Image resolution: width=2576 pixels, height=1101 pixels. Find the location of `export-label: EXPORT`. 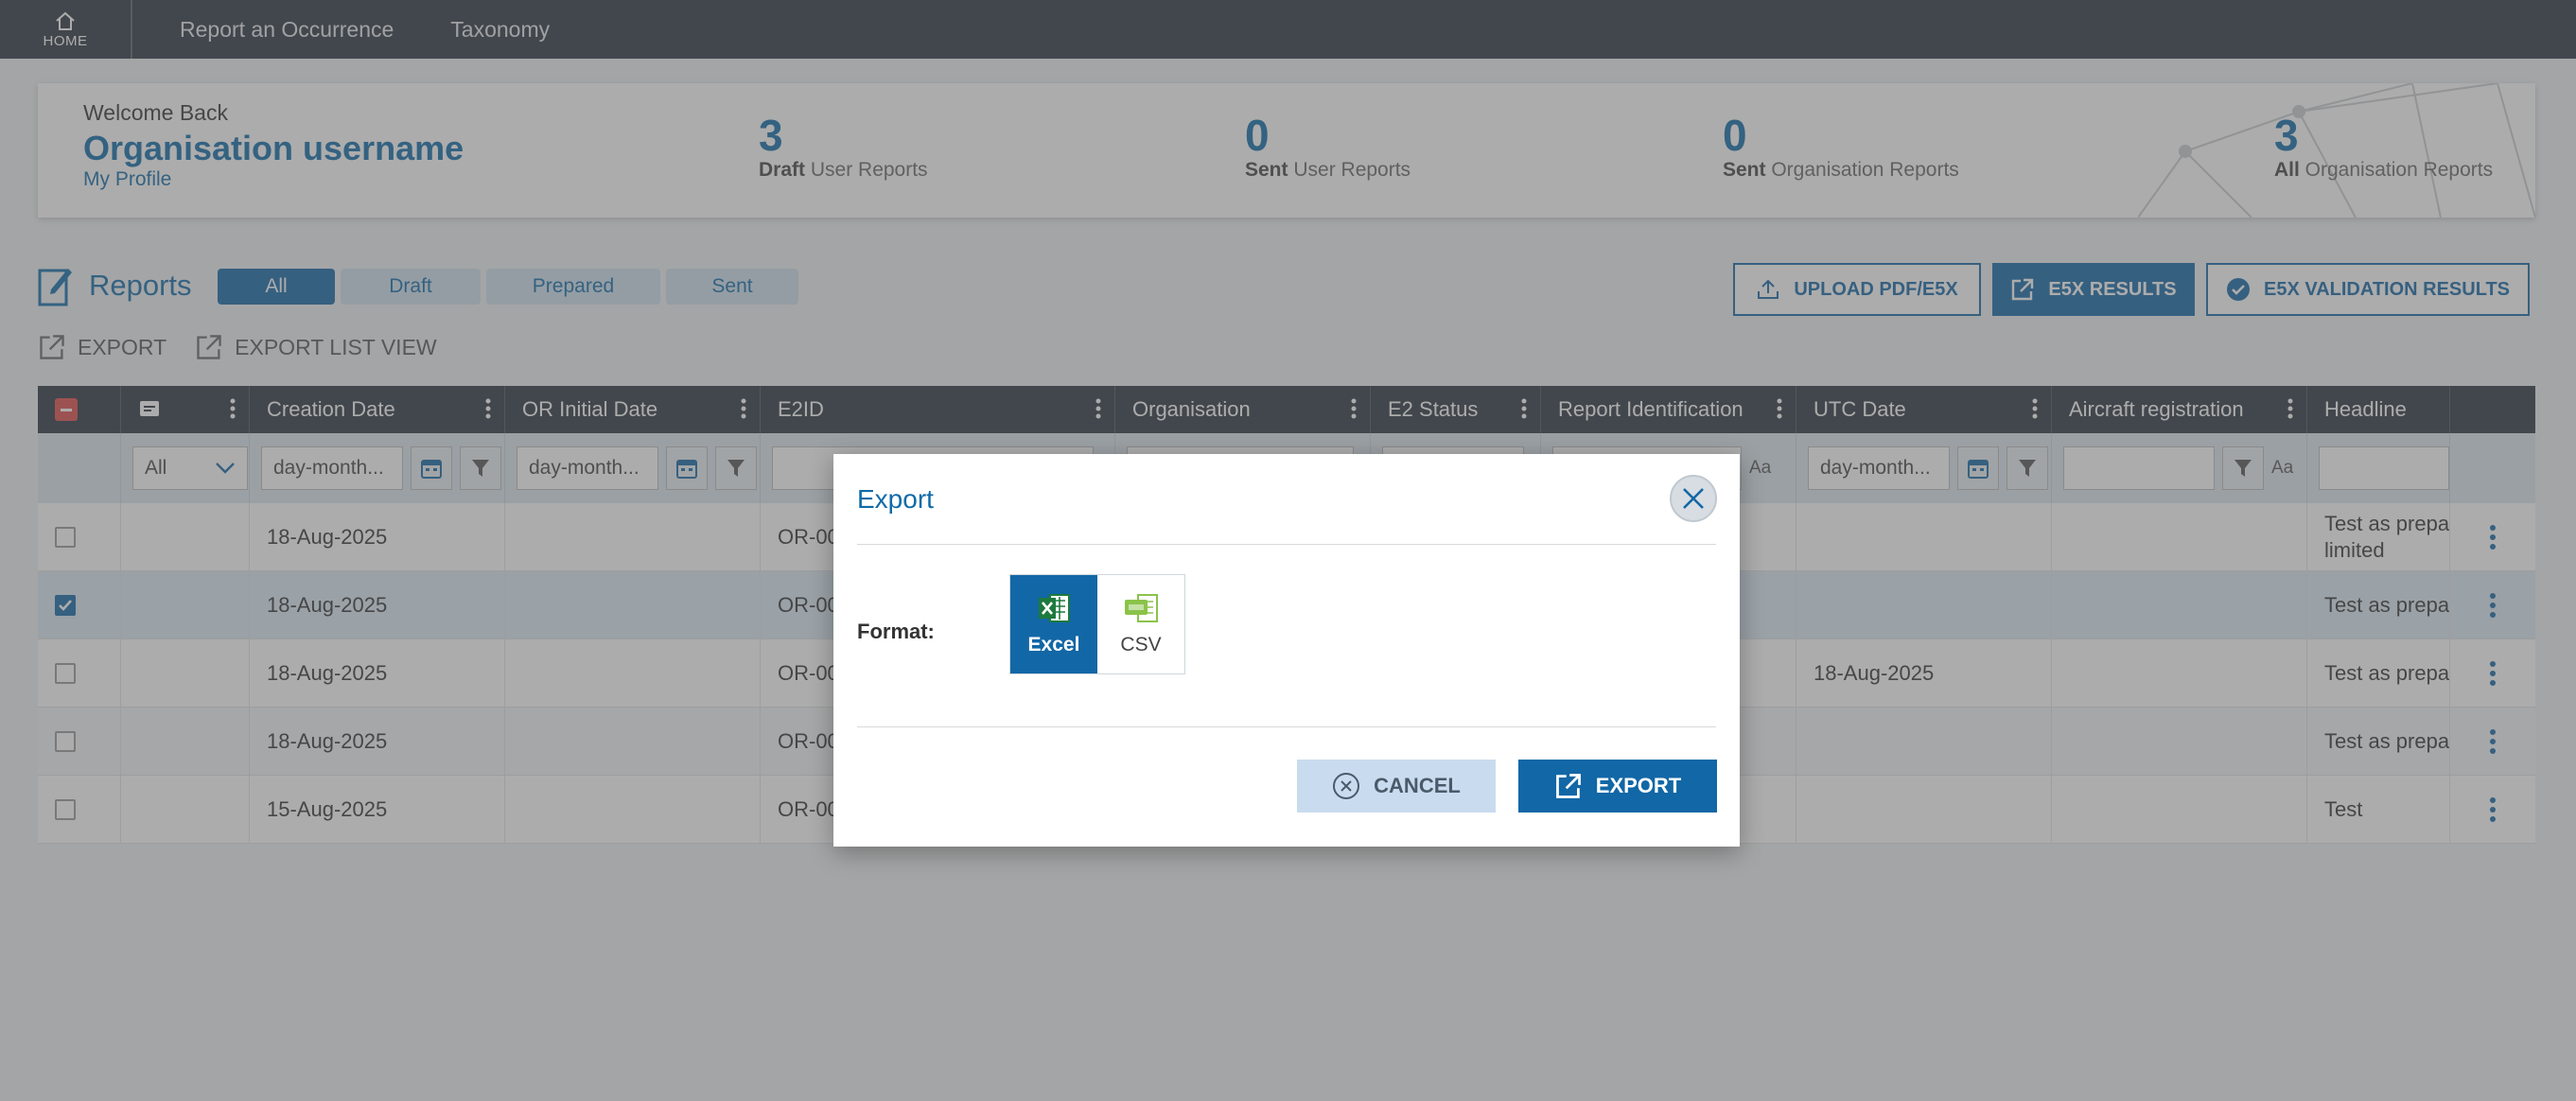

export-label: EXPORT is located at coordinates (1638, 785).